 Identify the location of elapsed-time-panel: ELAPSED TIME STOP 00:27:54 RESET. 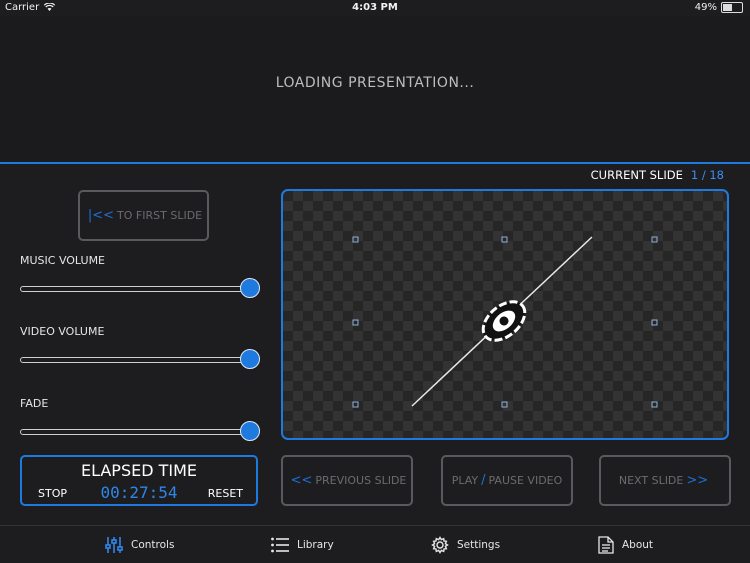
(139, 480).